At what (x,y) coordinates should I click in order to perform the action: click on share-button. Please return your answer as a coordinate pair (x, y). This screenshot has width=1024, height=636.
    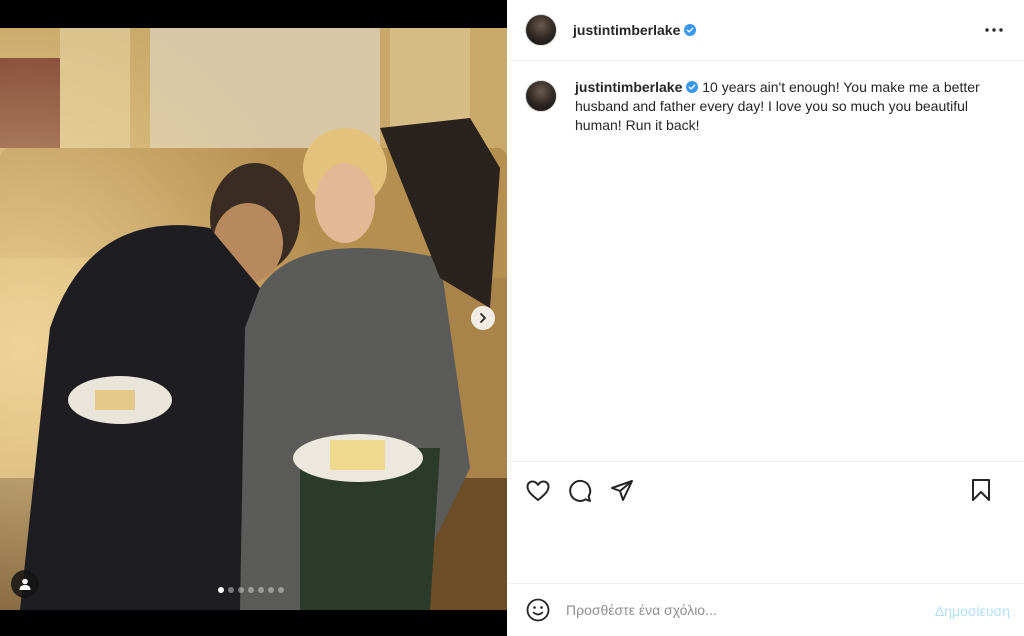
    Looking at the image, I should click on (622, 491).